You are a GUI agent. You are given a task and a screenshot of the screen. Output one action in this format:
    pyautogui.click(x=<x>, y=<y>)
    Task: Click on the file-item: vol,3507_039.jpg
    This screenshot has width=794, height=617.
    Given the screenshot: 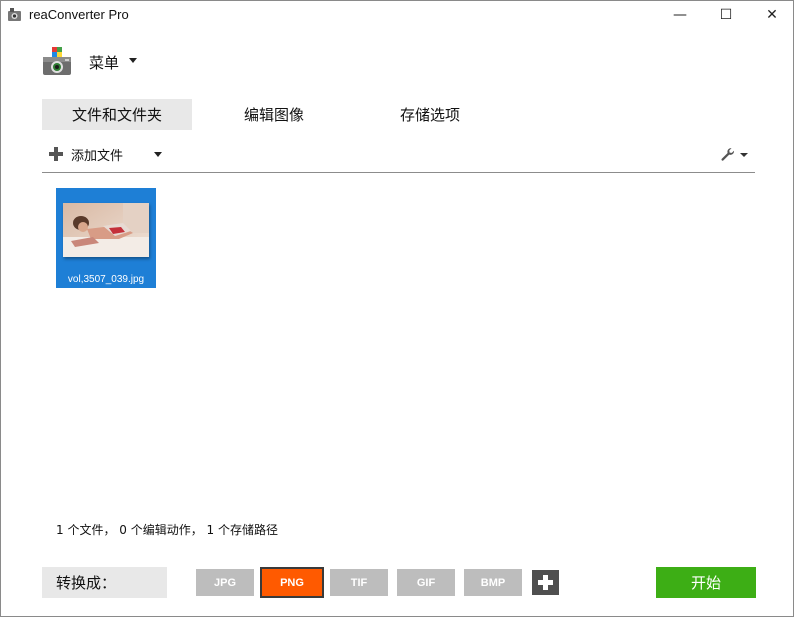 What is the action you would take?
    pyautogui.click(x=106, y=238)
    